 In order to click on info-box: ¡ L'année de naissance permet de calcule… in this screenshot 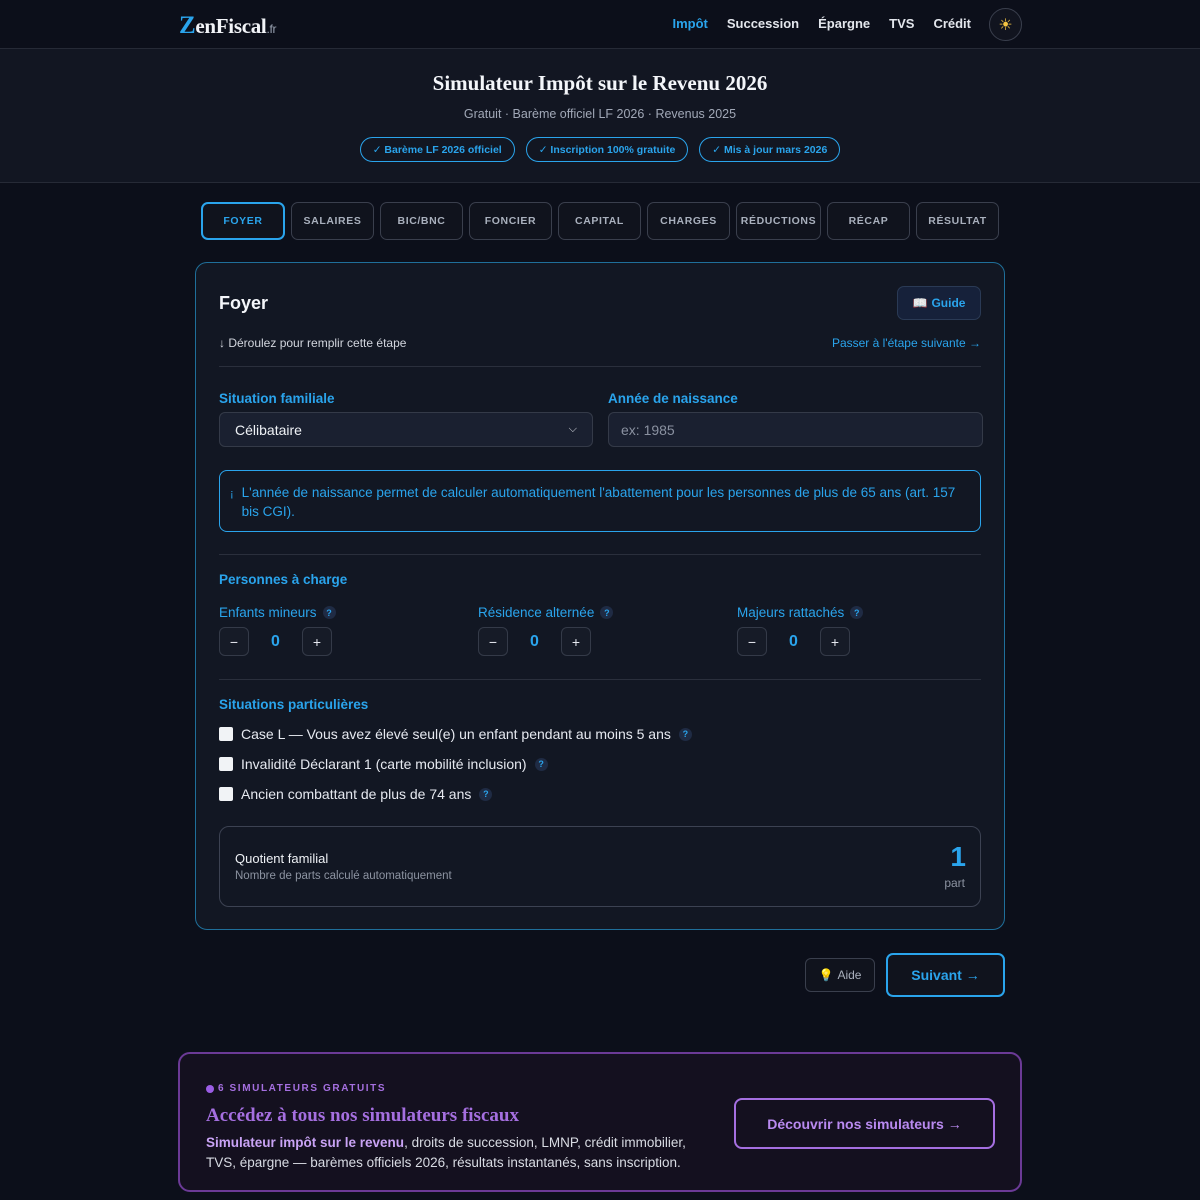, I will do `click(600, 501)`.